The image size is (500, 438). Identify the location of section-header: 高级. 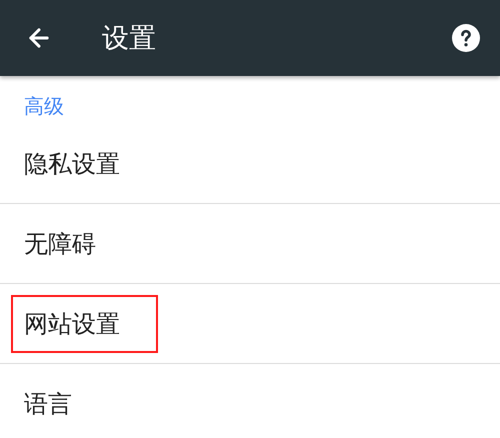
(44, 106).